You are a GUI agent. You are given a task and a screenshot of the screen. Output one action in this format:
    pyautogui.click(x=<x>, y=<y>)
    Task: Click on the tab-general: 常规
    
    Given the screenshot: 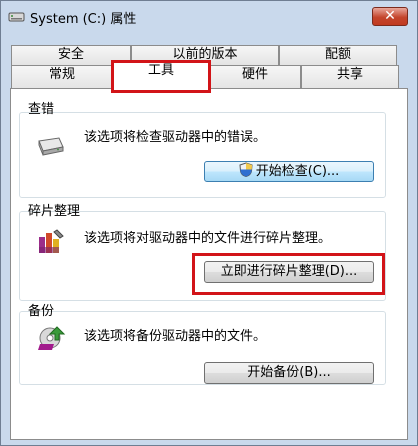 What is the action you would take?
    pyautogui.click(x=62, y=77)
    